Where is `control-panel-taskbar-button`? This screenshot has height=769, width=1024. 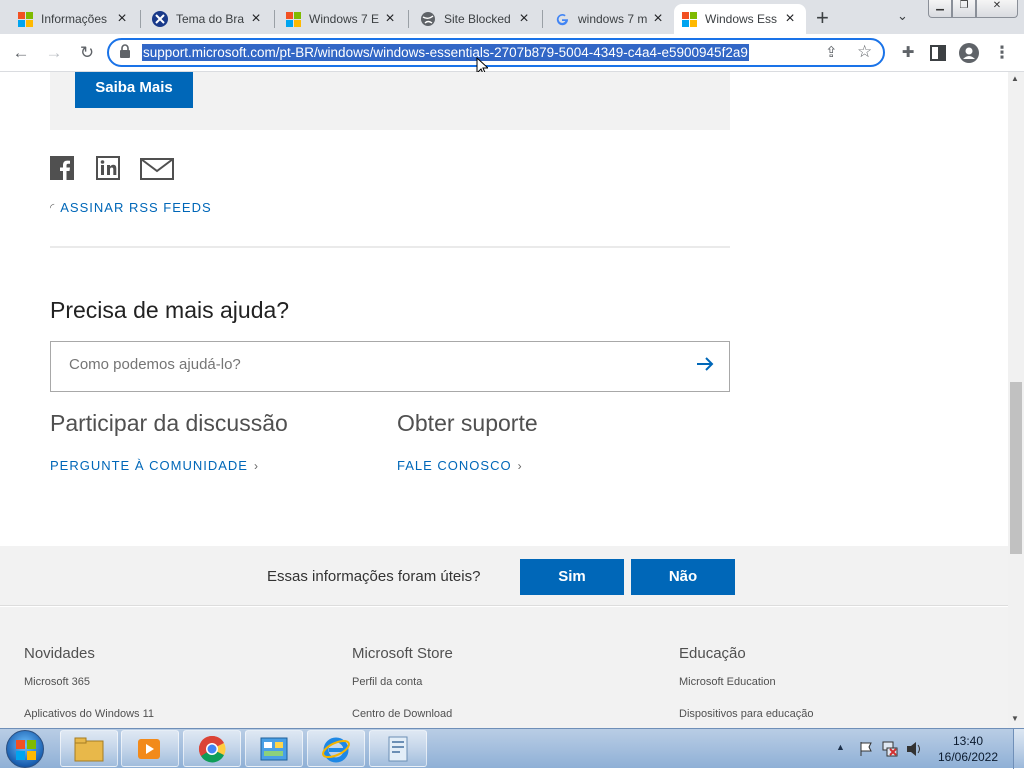 control-panel-taskbar-button is located at coordinates (274, 748).